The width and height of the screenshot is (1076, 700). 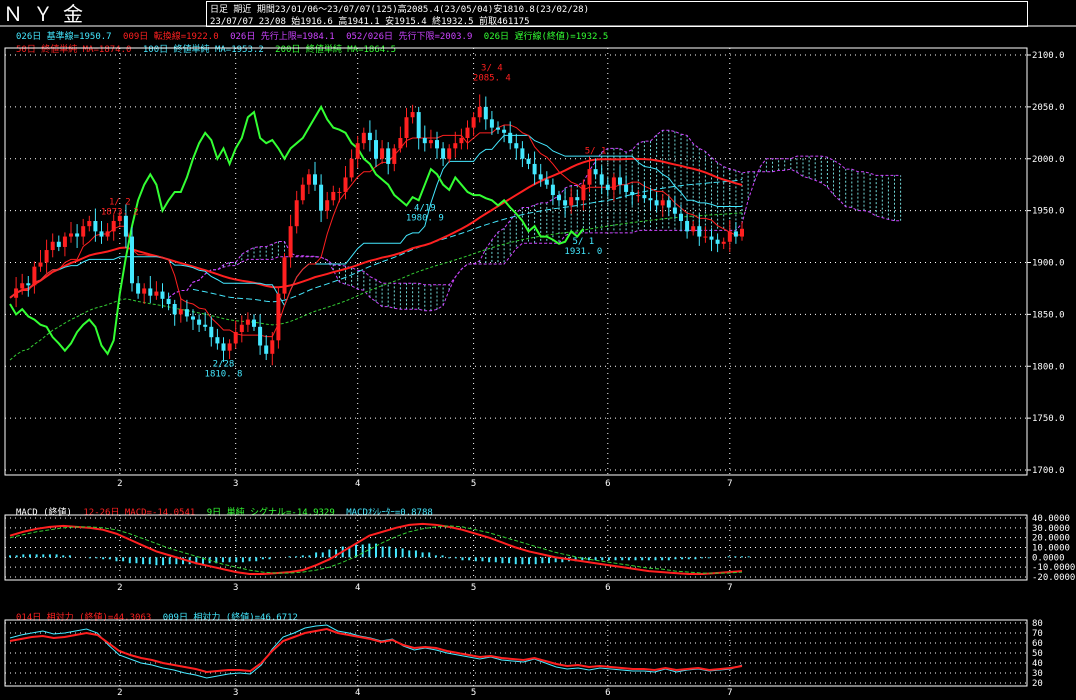 What do you see at coordinates (1048, 160) in the screenshot?
I see `y-tick-label-price: 2000.0` at bounding box center [1048, 160].